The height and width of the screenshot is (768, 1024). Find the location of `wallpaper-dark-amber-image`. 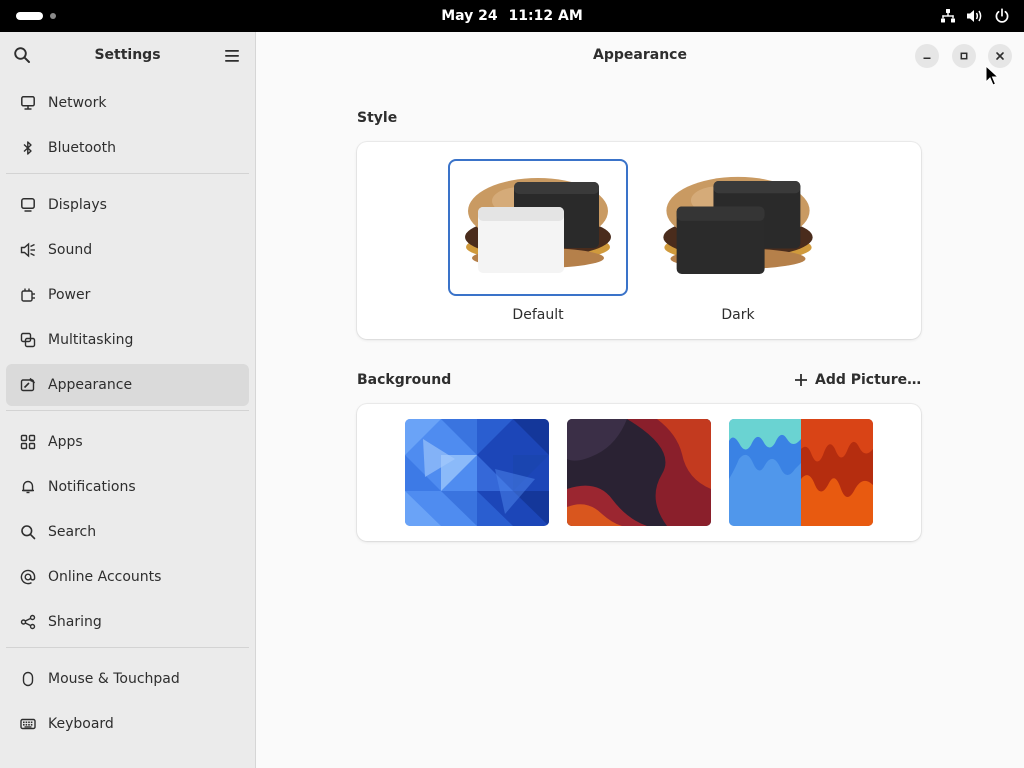

wallpaper-dark-amber-image is located at coordinates (639, 472).